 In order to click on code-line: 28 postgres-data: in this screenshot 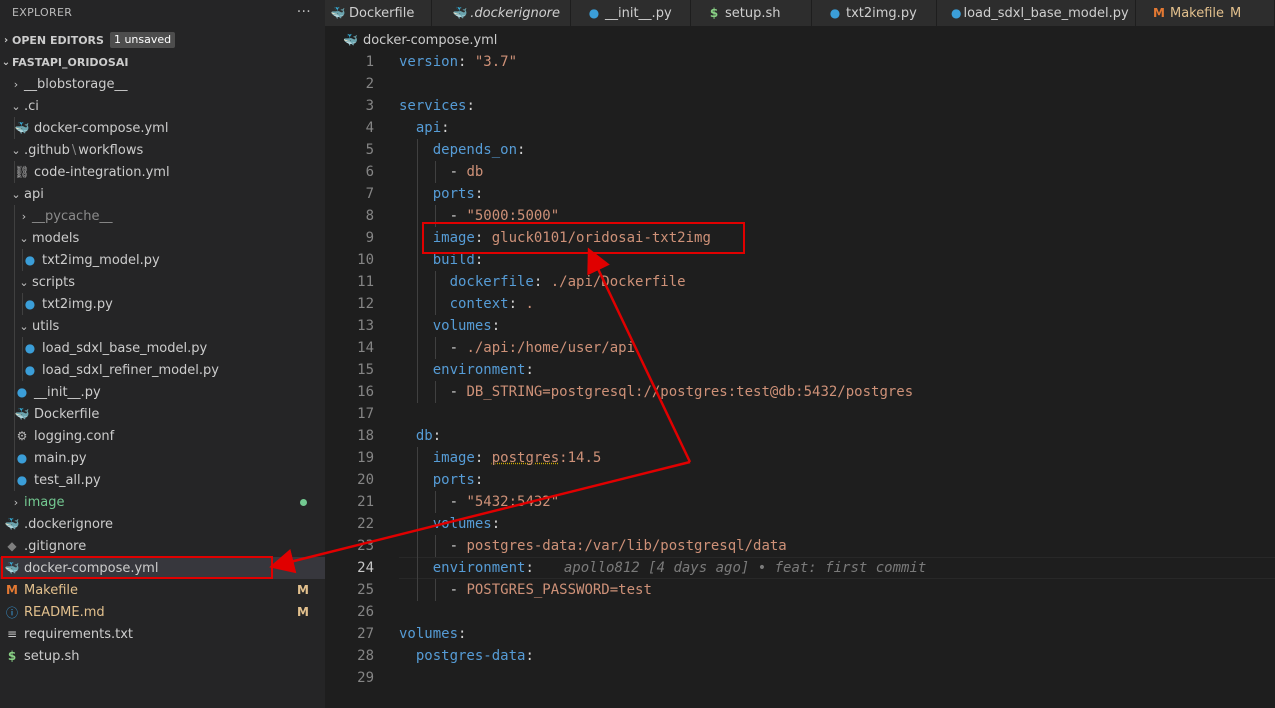, I will do `click(800, 656)`.